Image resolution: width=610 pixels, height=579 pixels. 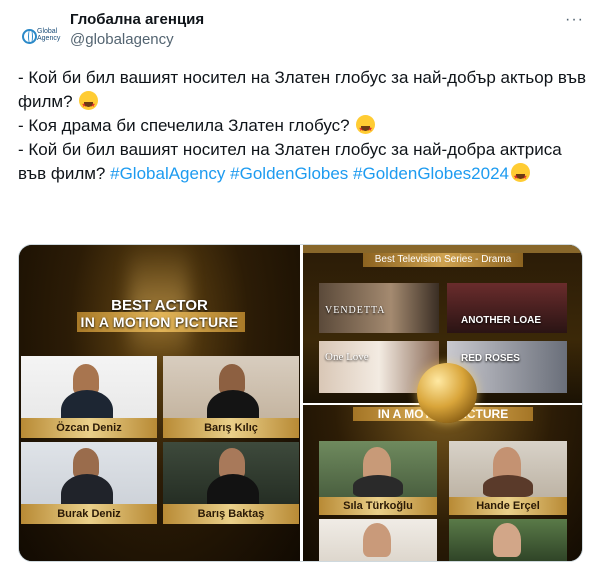 What do you see at coordinates (501, 320) in the screenshot?
I see `series-poster-title: ANOTHER LOAE` at bounding box center [501, 320].